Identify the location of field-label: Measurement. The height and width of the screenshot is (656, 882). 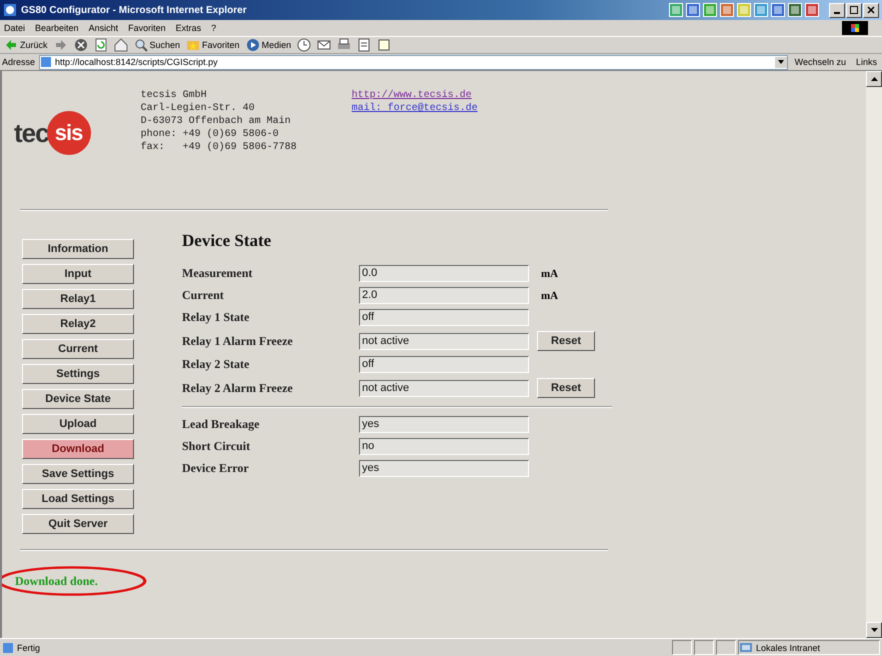
(218, 273).